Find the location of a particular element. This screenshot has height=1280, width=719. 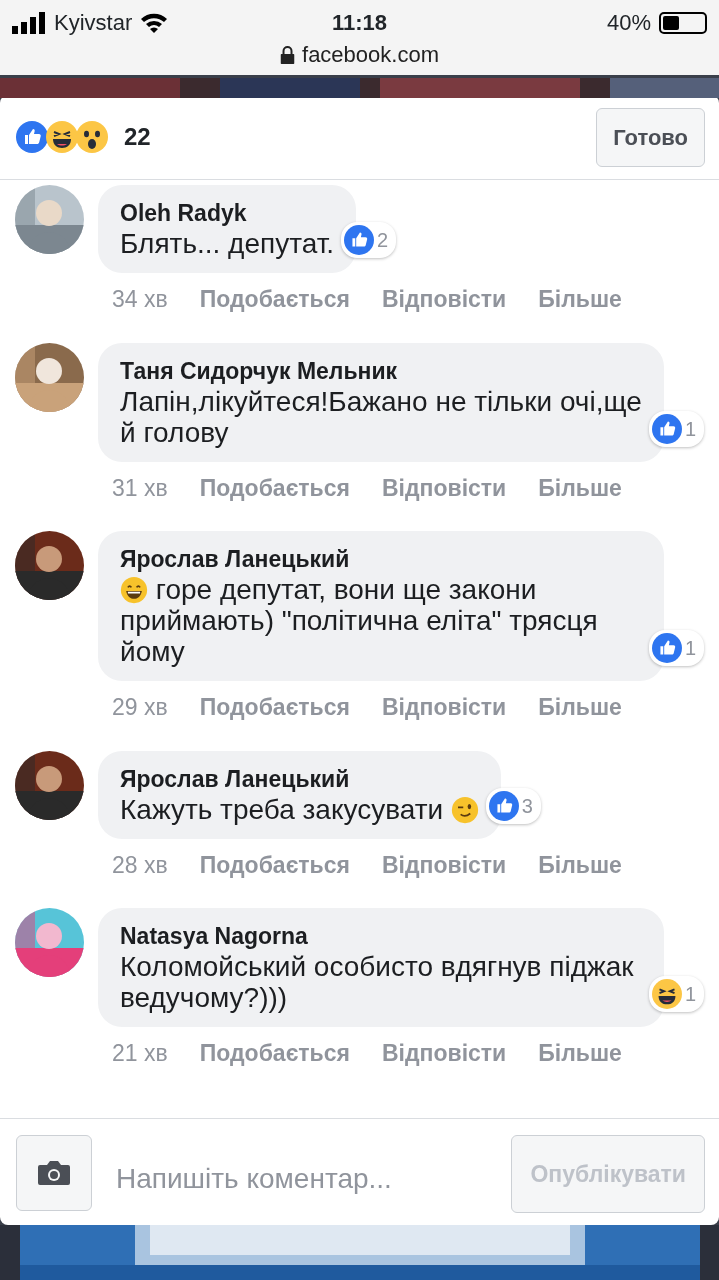

battery-percent: 40% is located at coordinates (628, 23).